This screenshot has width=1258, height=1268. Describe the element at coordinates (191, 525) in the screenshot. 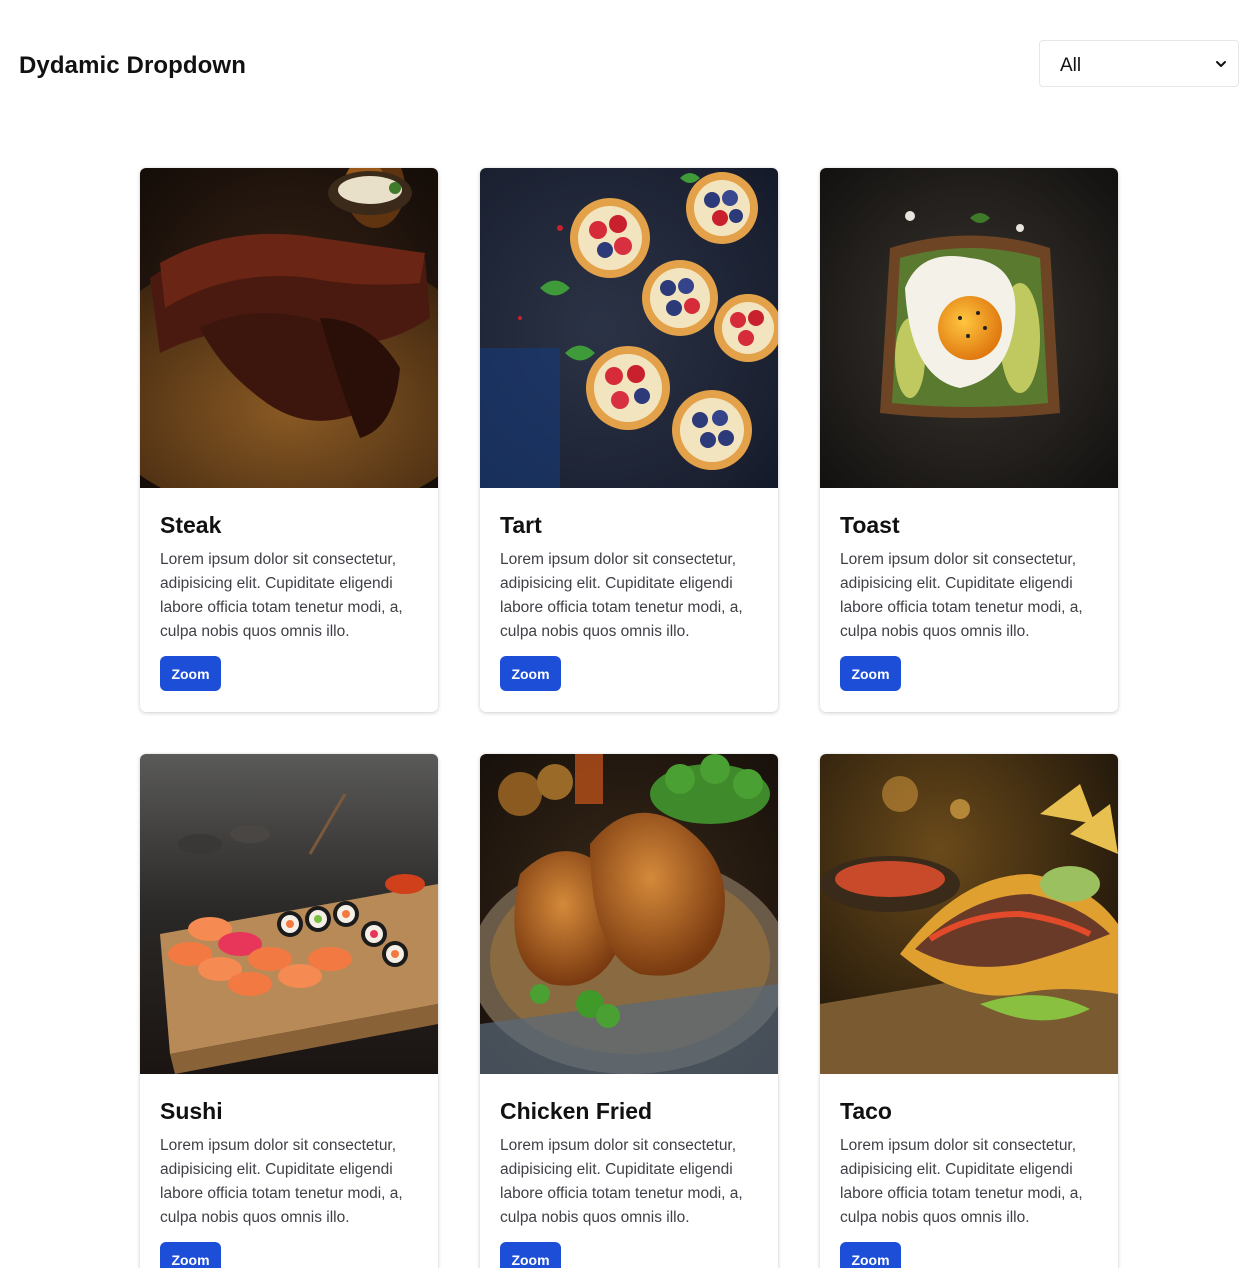

I see `card-title: Steak` at that location.